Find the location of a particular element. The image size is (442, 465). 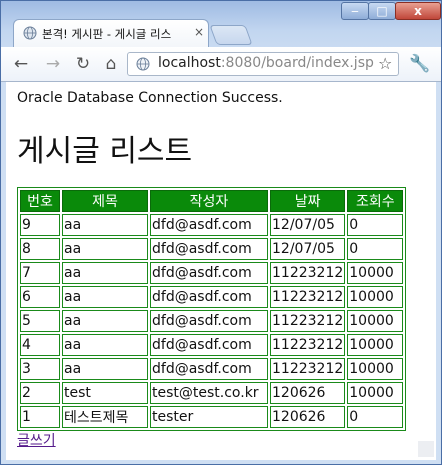

table-cell: test is located at coordinates (105, 393).